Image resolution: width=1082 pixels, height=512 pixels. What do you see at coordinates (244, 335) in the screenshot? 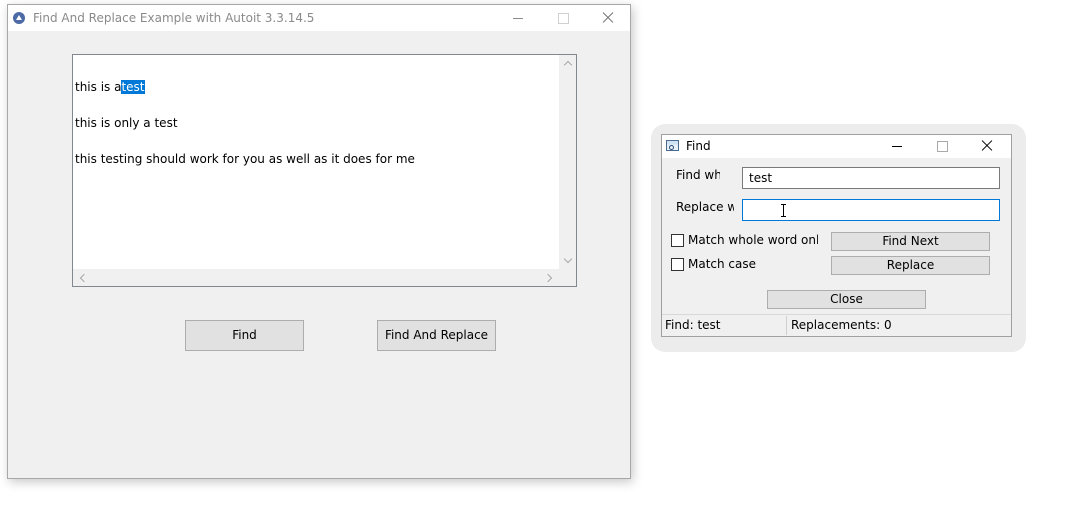
I see `find-button: Find` at bounding box center [244, 335].